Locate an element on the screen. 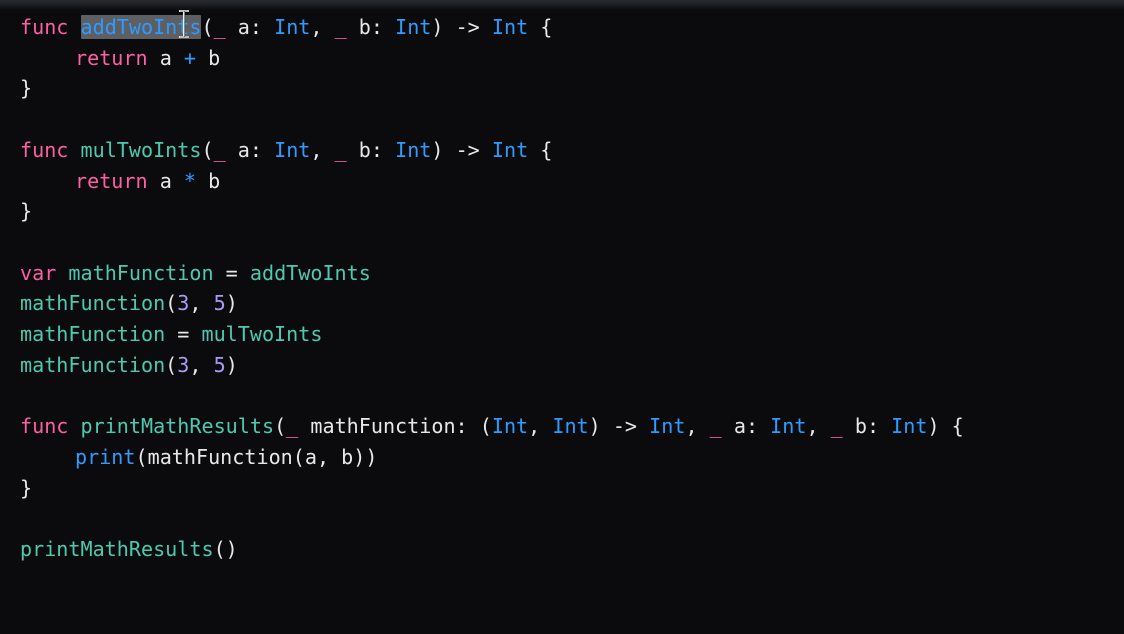  code-token: print is located at coordinates (105, 456).